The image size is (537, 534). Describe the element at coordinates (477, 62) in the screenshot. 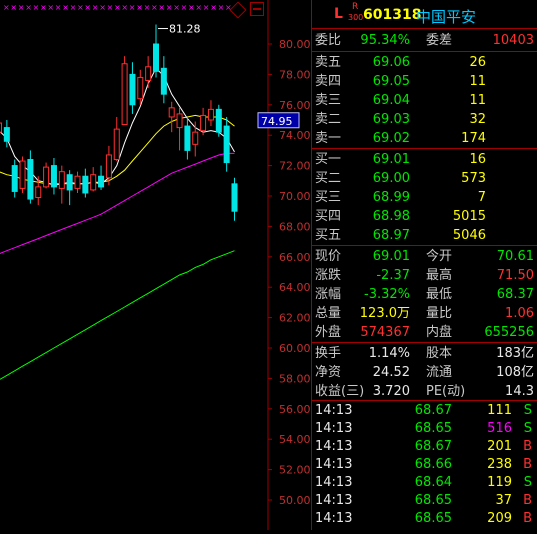

I see `ask-volume: 26` at that location.